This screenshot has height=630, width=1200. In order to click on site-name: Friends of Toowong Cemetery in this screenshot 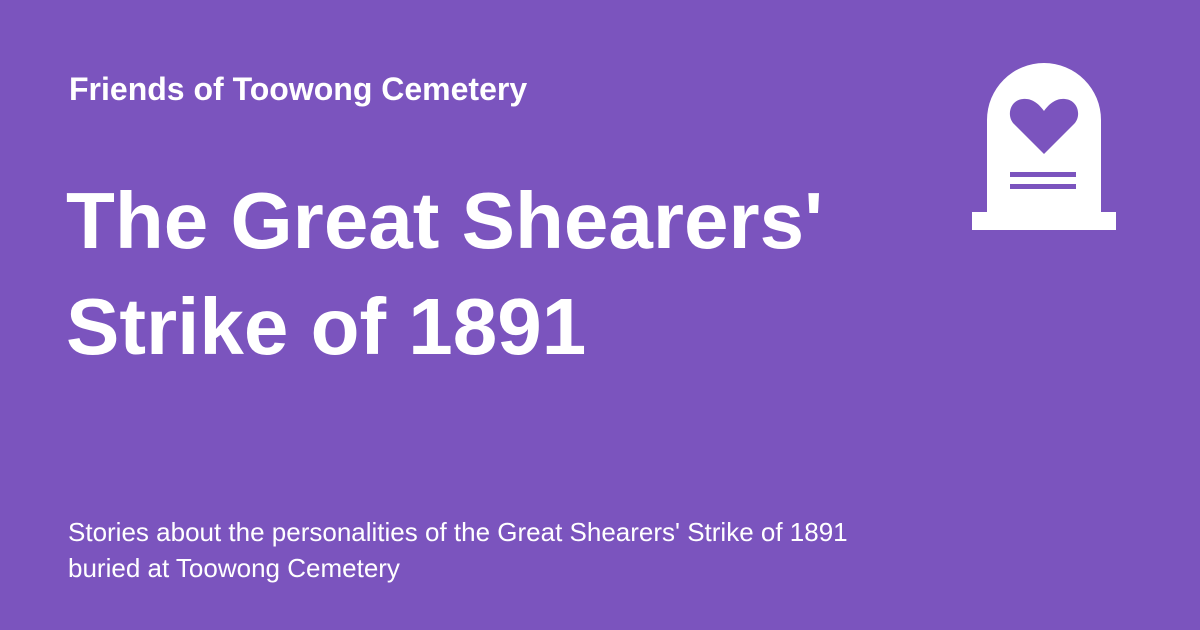, I will do `click(298, 89)`.